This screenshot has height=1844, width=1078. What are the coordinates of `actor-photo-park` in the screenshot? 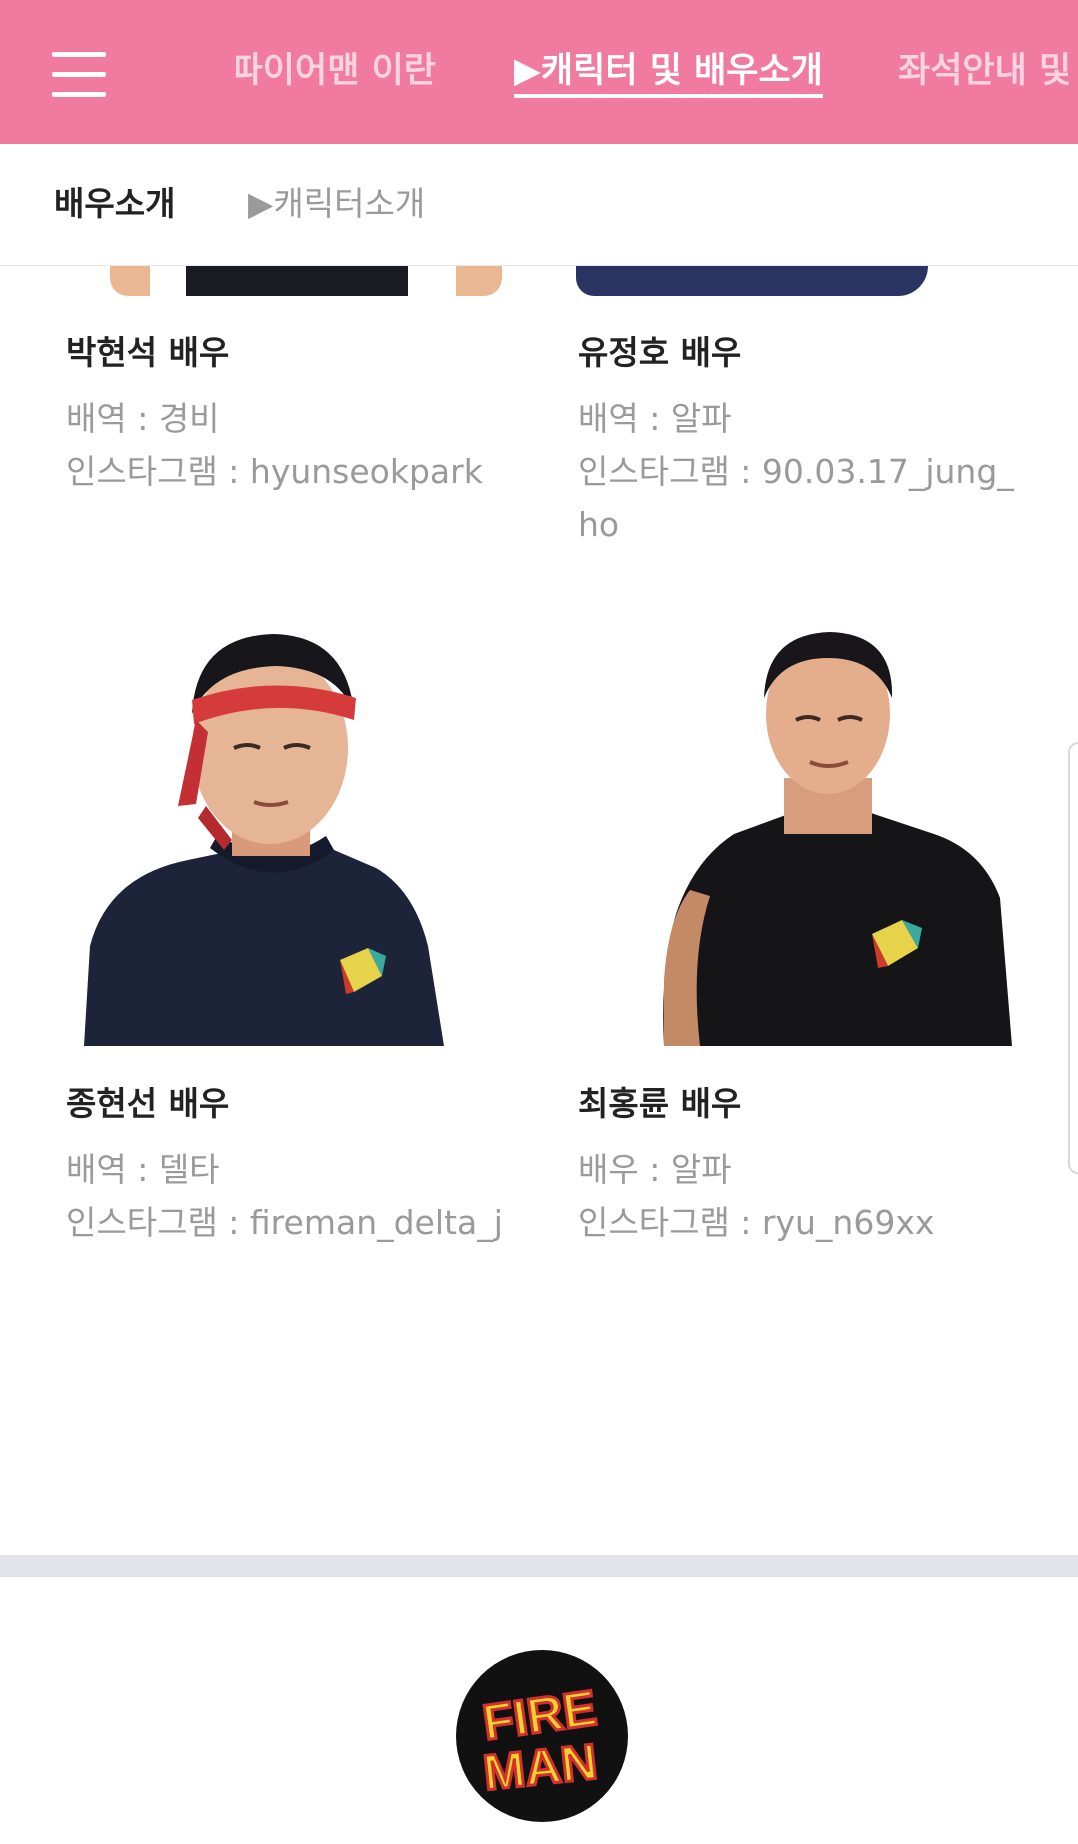 It's located at (306, 281).